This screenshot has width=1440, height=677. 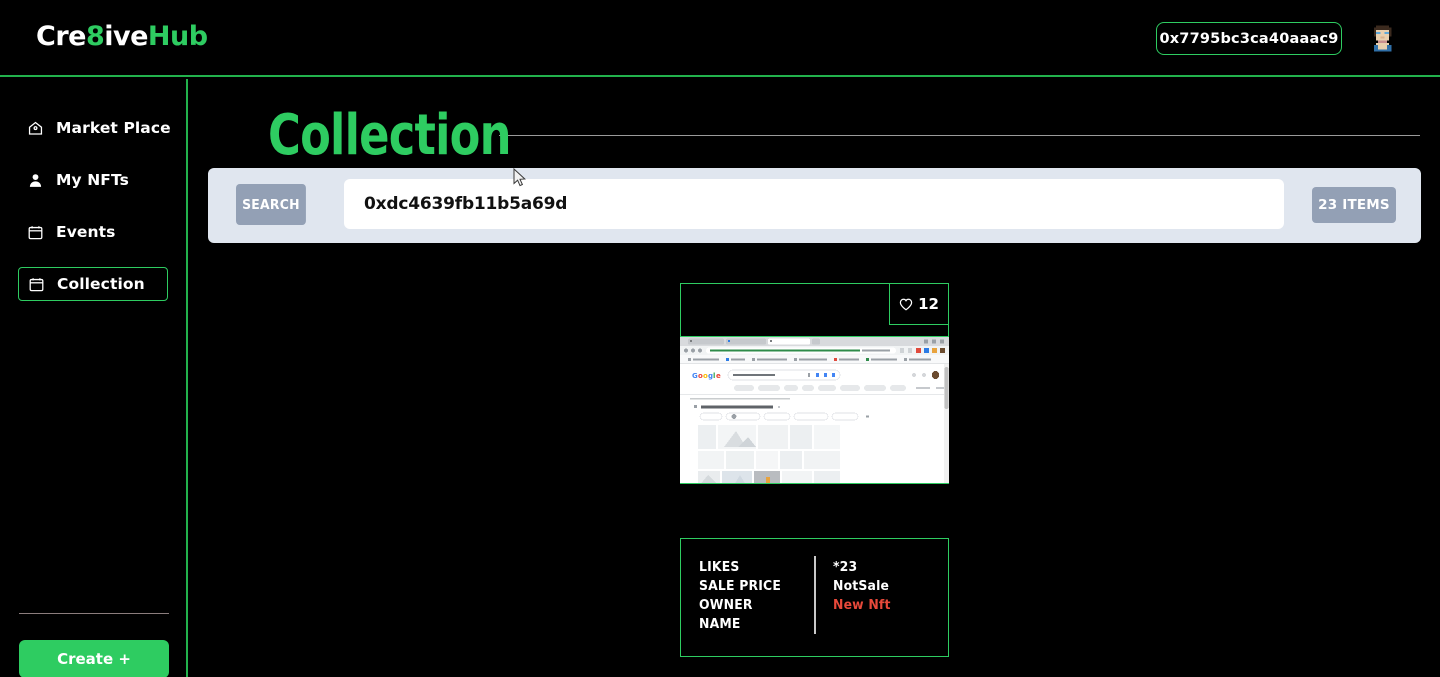 I want to click on sidebar-item-market-place: Market Place, so click(x=94, y=128).